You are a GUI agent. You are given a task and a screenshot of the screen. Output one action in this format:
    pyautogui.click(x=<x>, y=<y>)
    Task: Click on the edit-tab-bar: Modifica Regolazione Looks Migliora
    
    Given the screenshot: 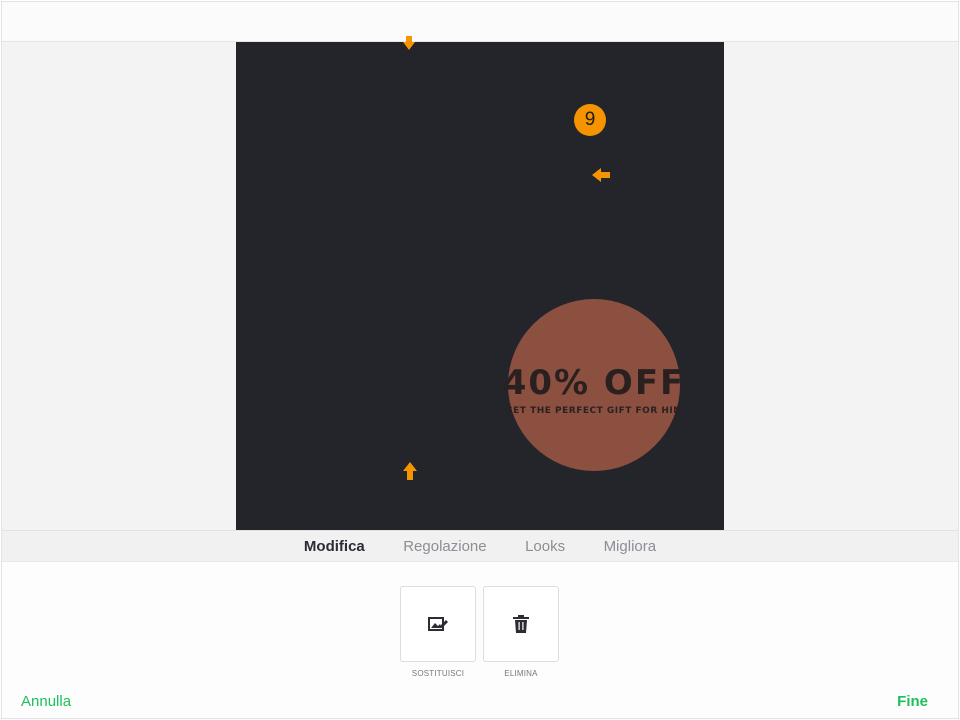 What is the action you would take?
    pyautogui.click(x=480, y=546)
    